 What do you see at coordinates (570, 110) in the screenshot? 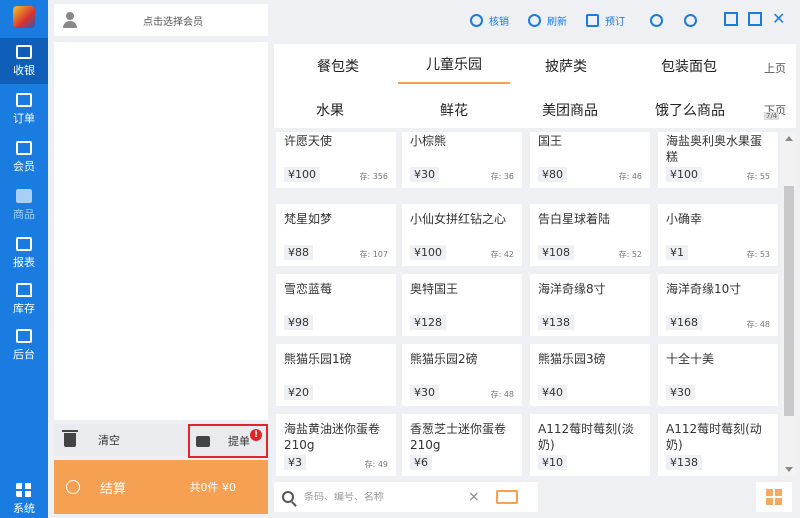
I see `tab-category: 美团商品` at bounding box center [570, 110].